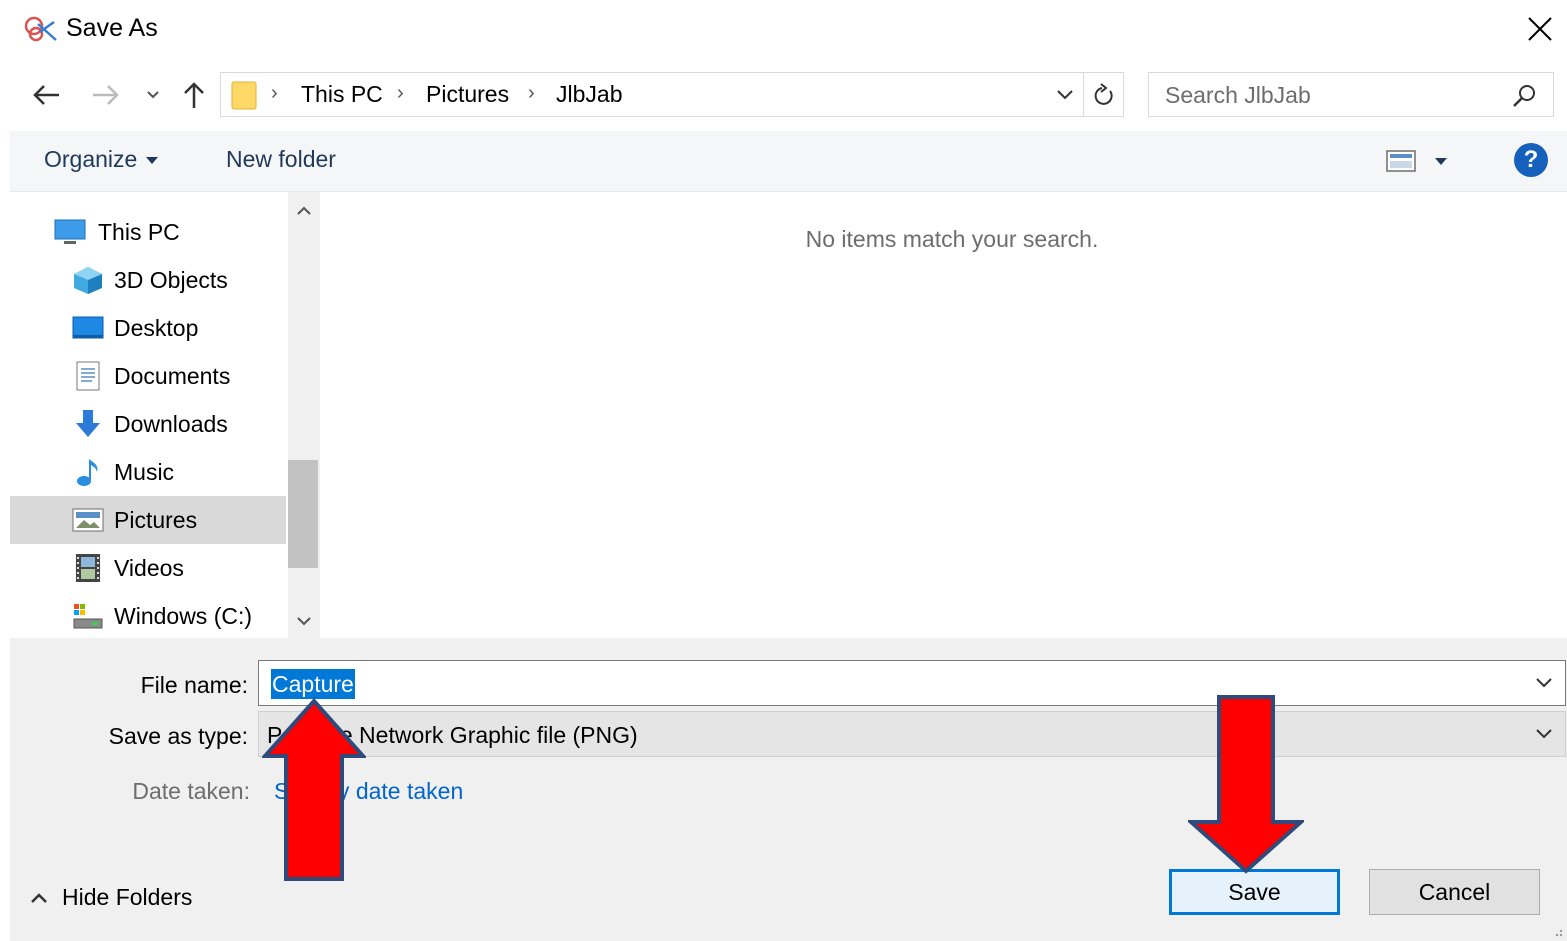  I want to click on nav-item-label: Pictures, so click(156, 520).